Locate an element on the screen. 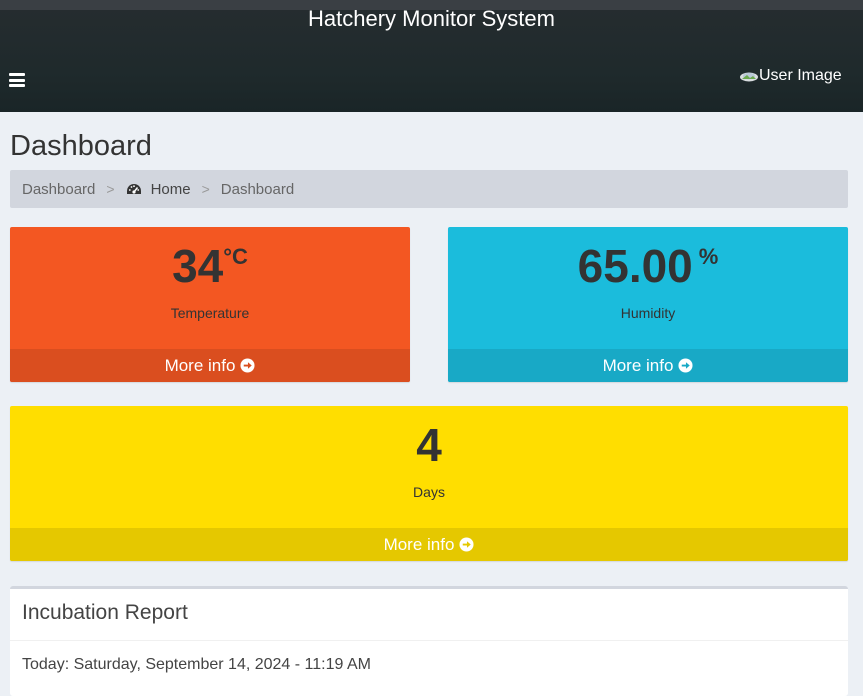 The height and width of the screenshot is (696, 863). user-image-alt-text: User Image is located at coordinates (800, 75).